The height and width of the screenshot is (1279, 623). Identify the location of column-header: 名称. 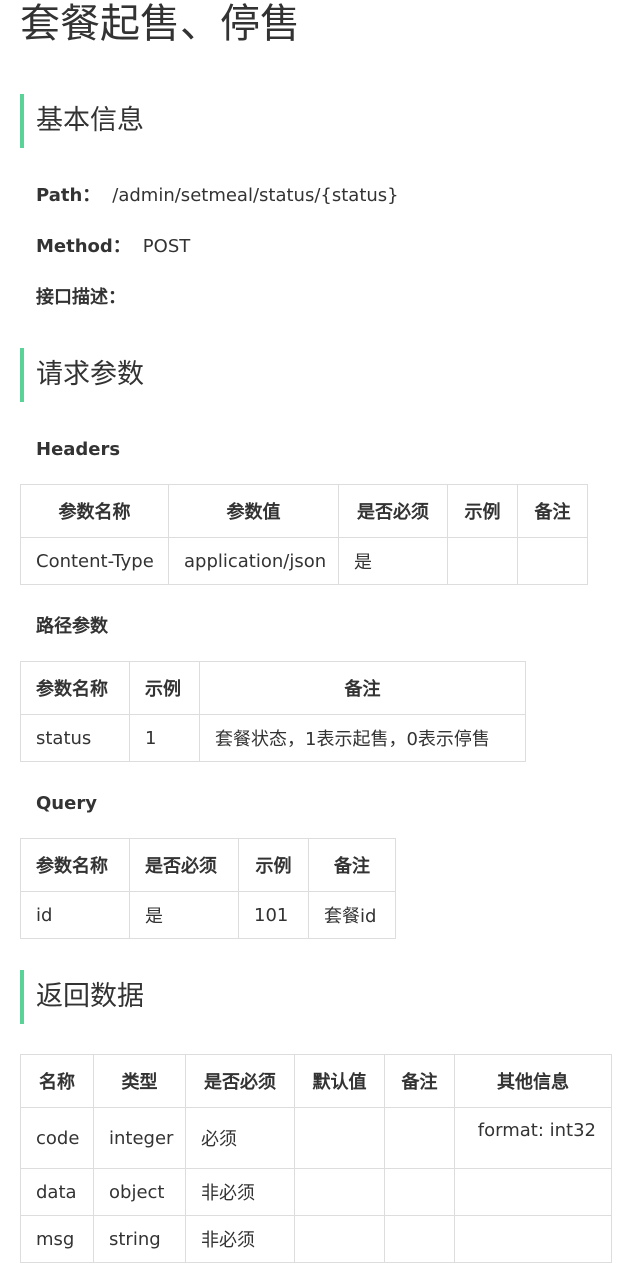
(57, 1081).